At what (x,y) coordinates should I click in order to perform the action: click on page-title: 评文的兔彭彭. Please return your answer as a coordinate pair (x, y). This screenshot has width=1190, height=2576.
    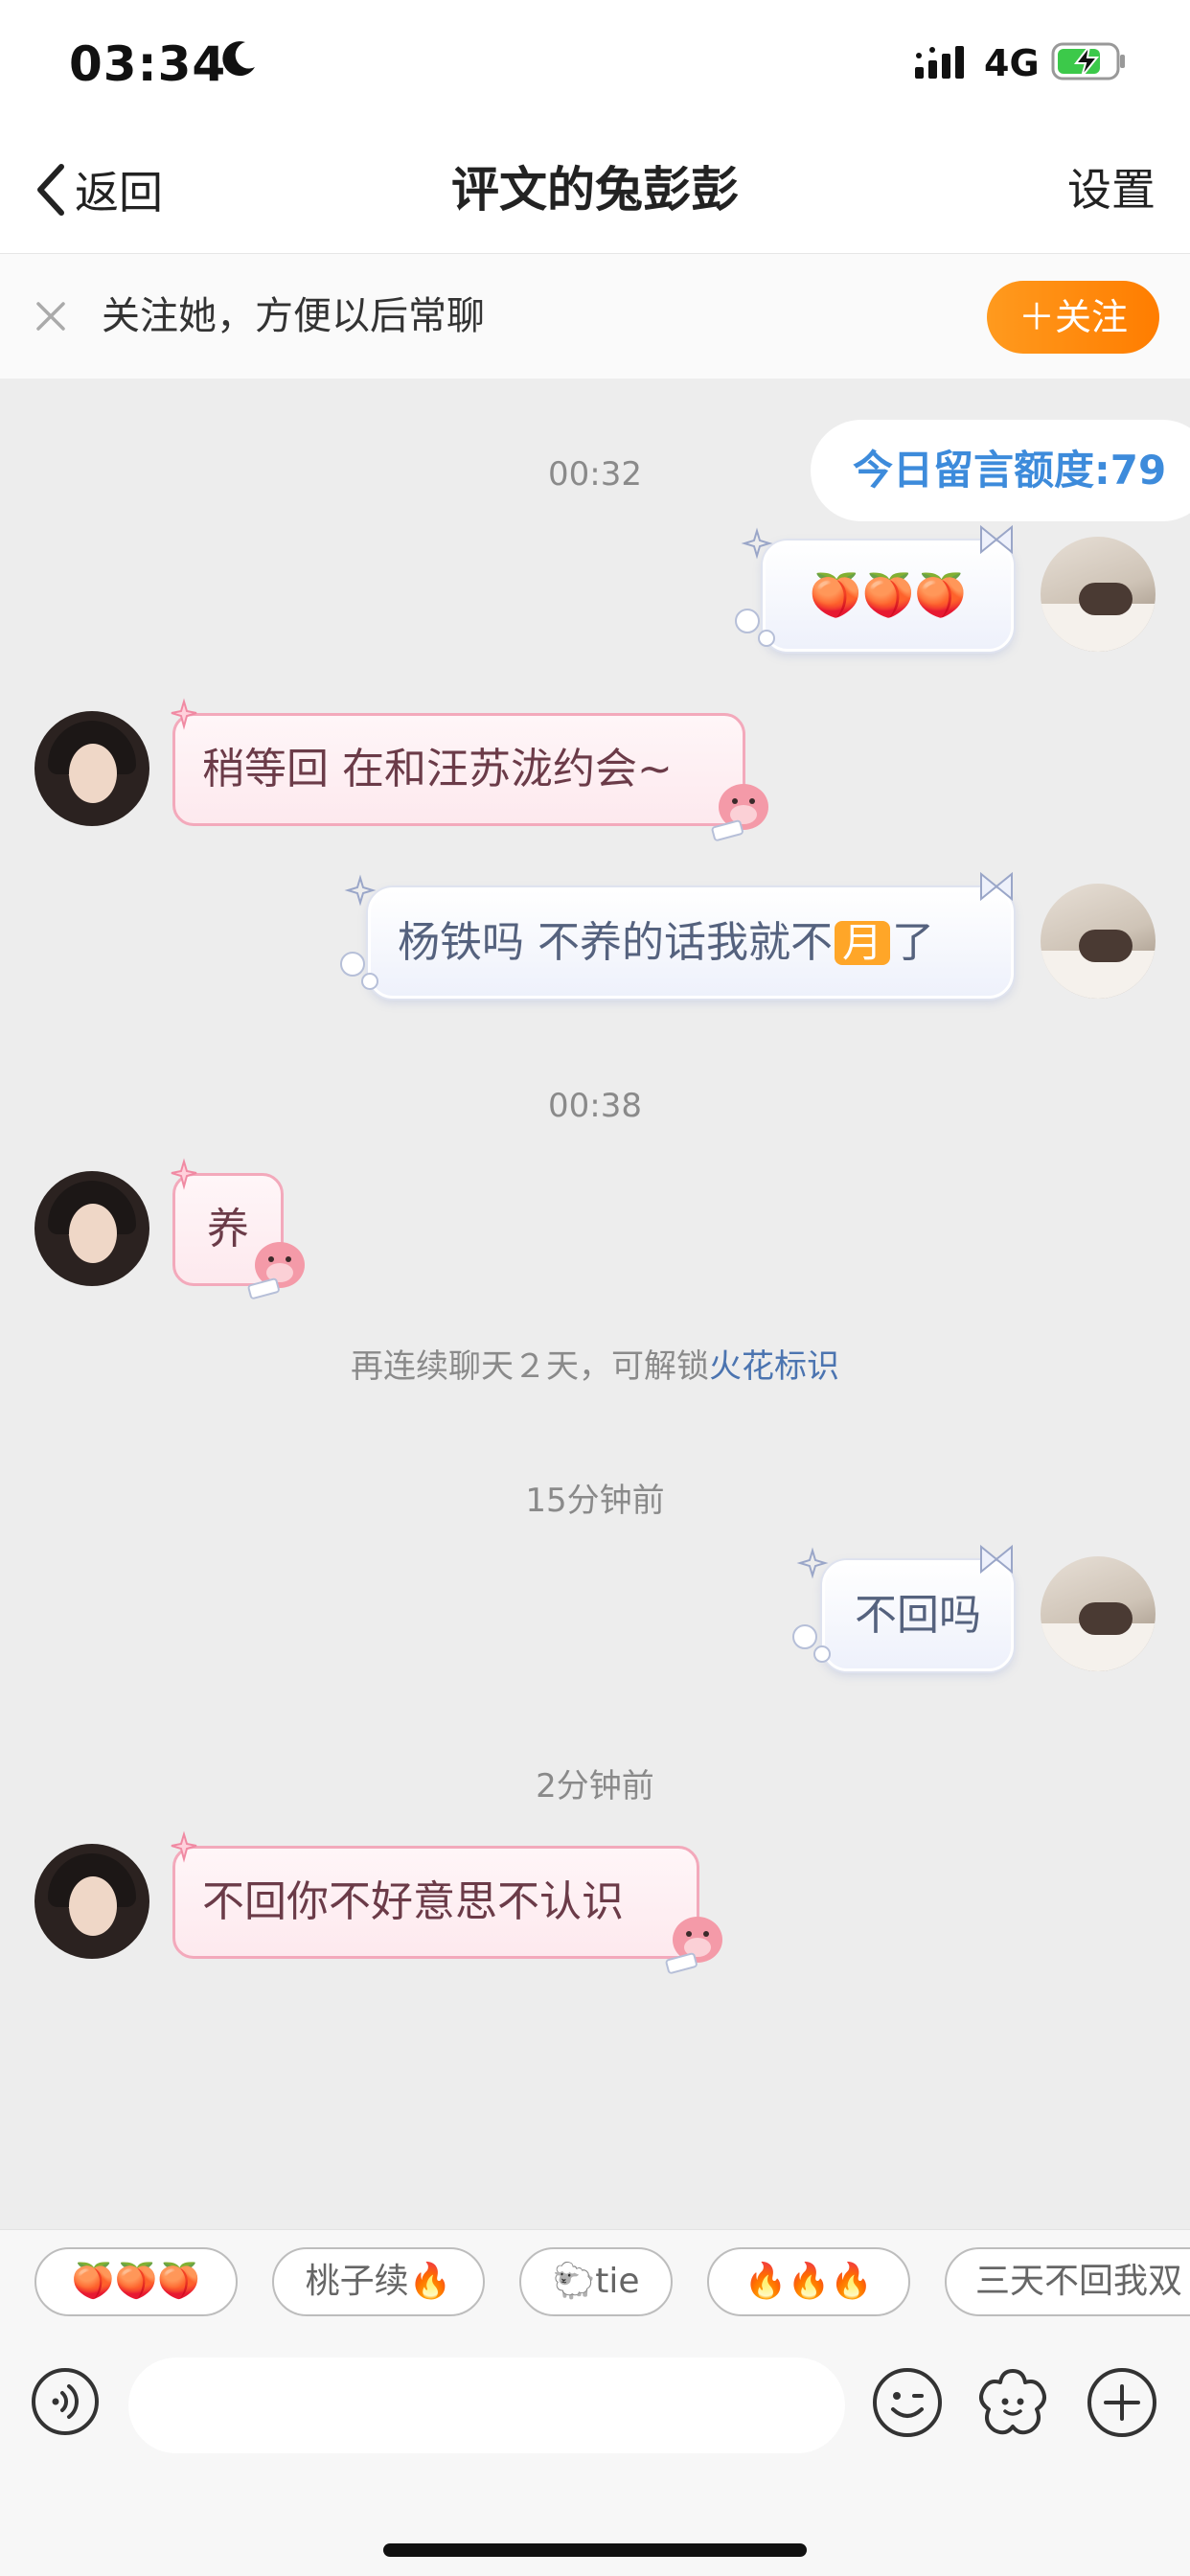
    Looking at the image, I should click on (595, 190).